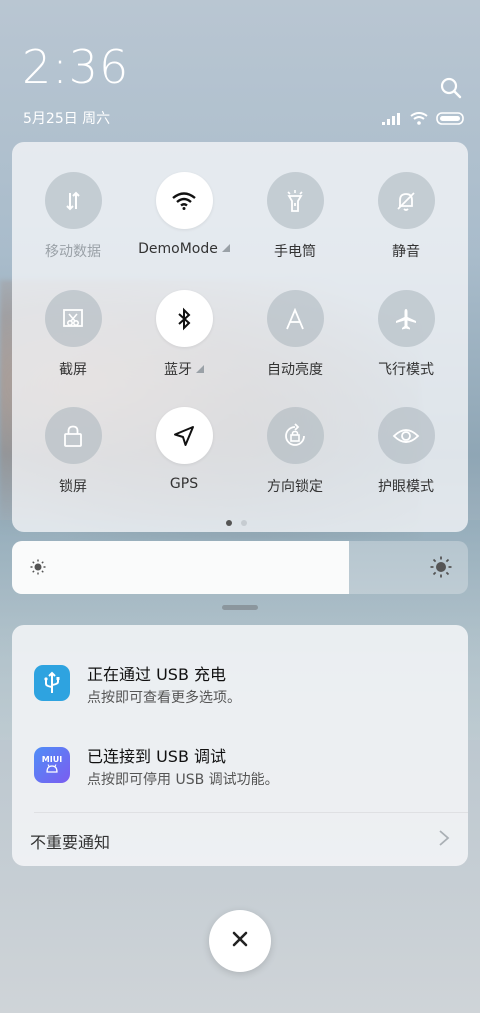  Describe the element at coordinates (419, 119) in the screenshot. I see `wifi-status-icon` at that location.